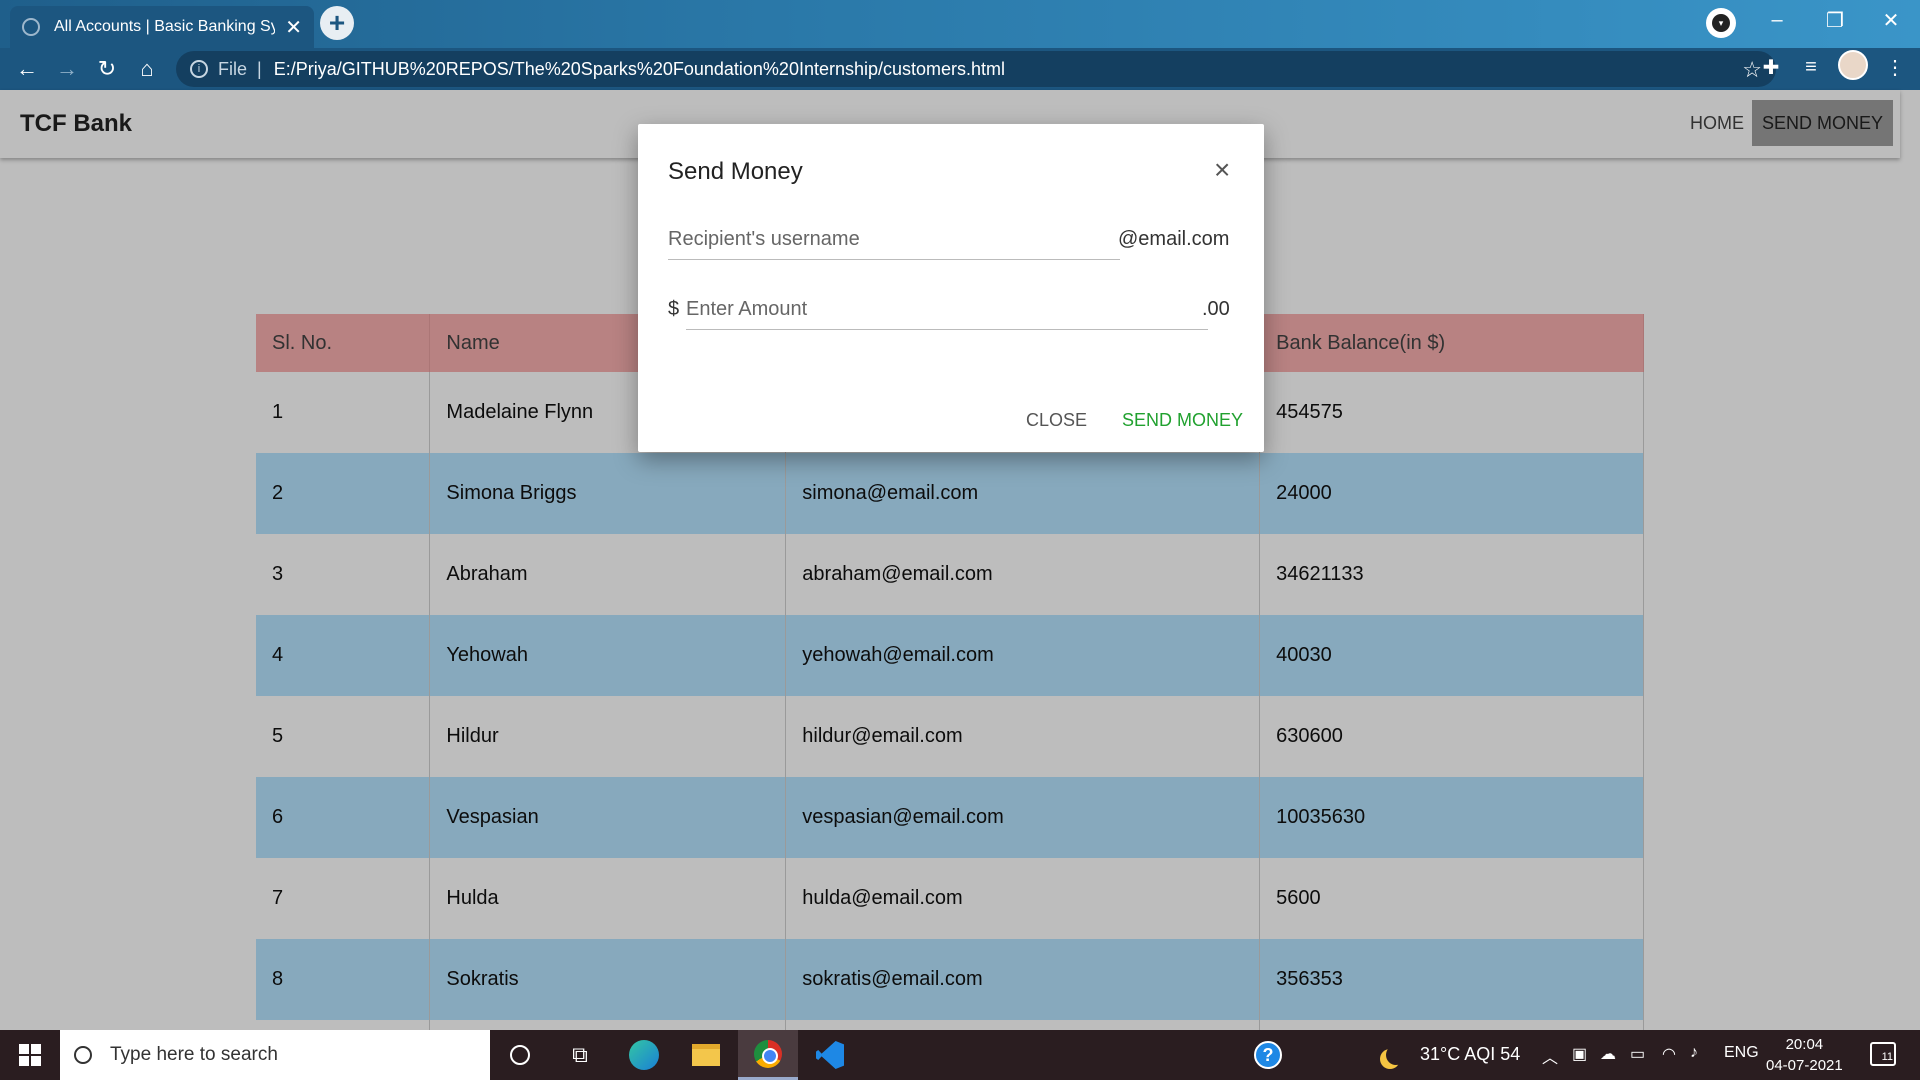 The image size is (1920, 1080). Describe the element at coordinates (1222, 170) in the screenshot. I see `modal-close-icon: ×` at that location.